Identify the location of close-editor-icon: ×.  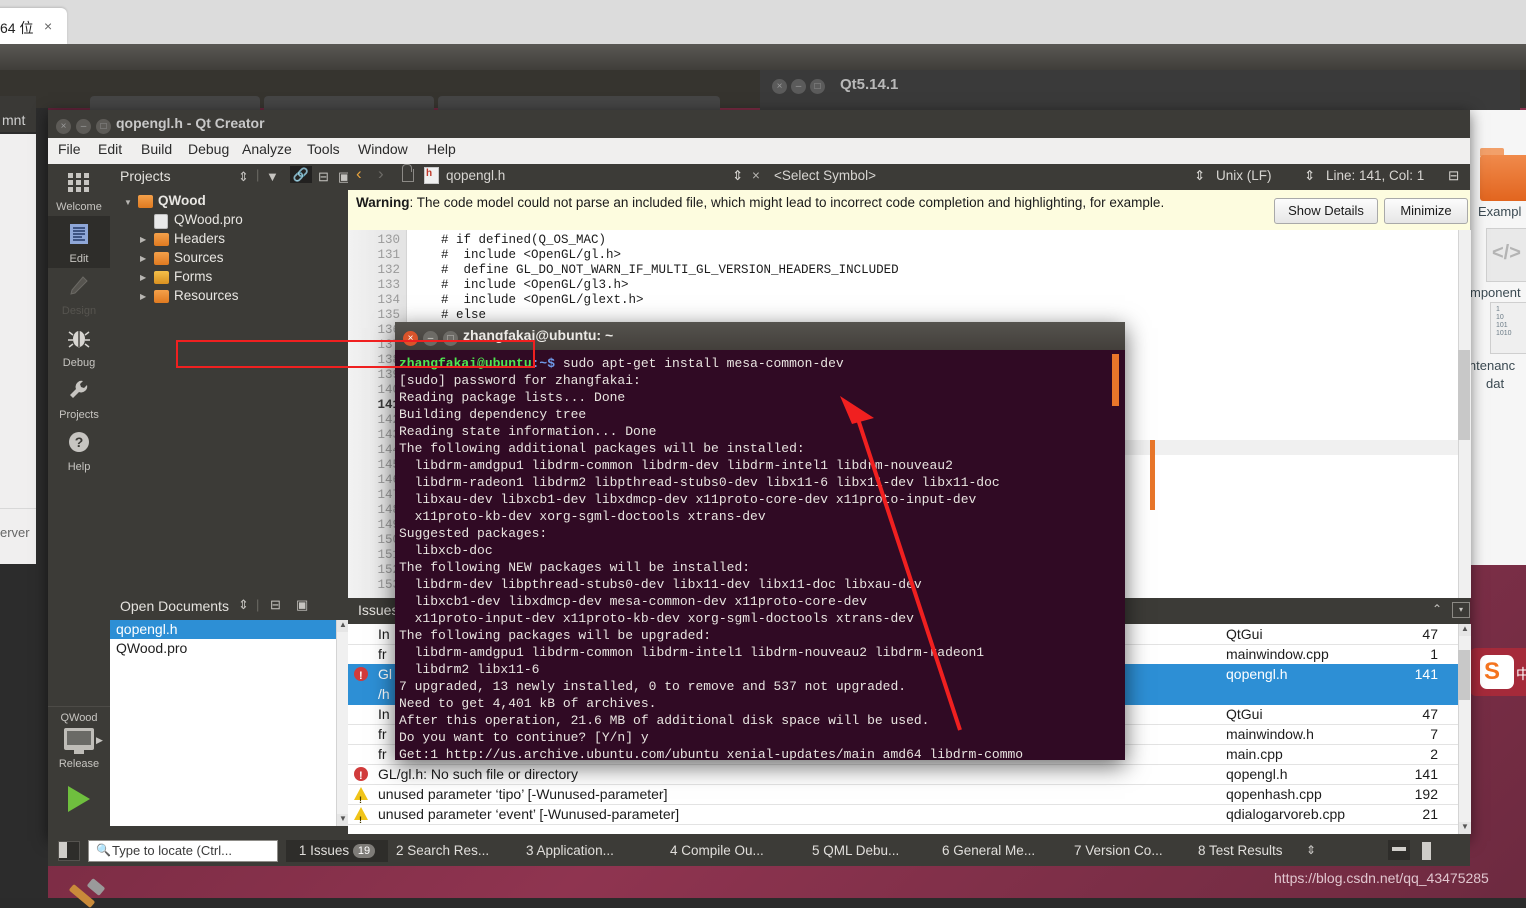
(756, 175).